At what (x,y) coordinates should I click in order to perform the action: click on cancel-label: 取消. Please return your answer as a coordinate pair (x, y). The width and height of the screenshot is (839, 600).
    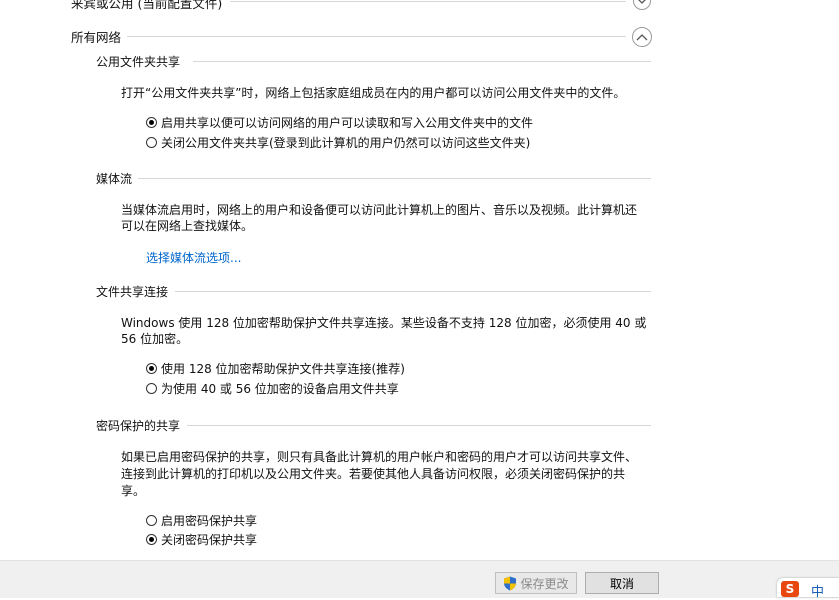
    Looking at the image, I should click on (621, 583).